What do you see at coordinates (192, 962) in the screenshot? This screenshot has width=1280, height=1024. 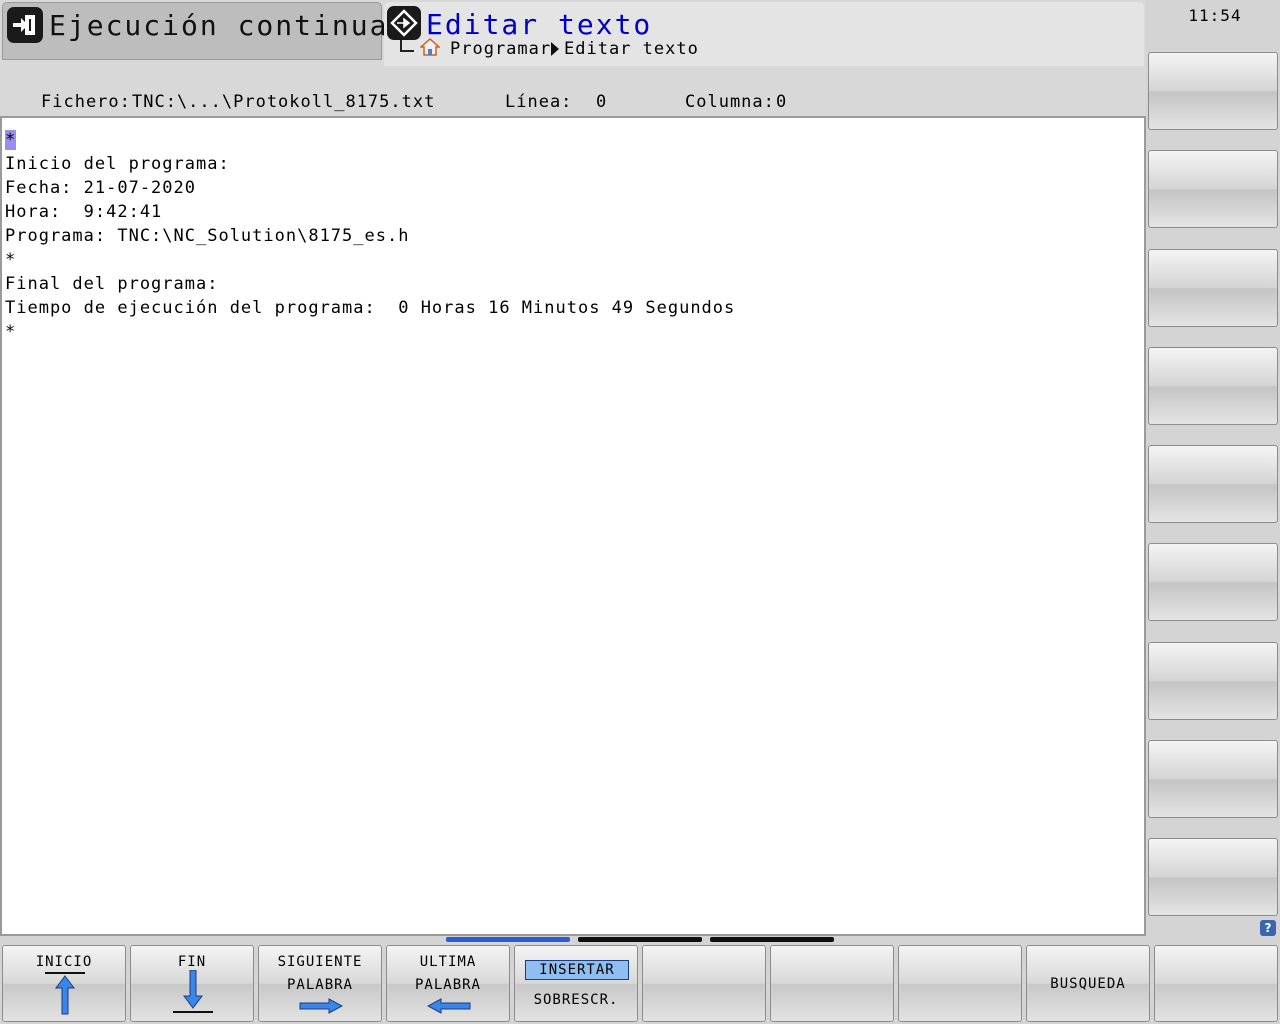 I see `softkey-label: FIN` at bounding box center [192, 962].